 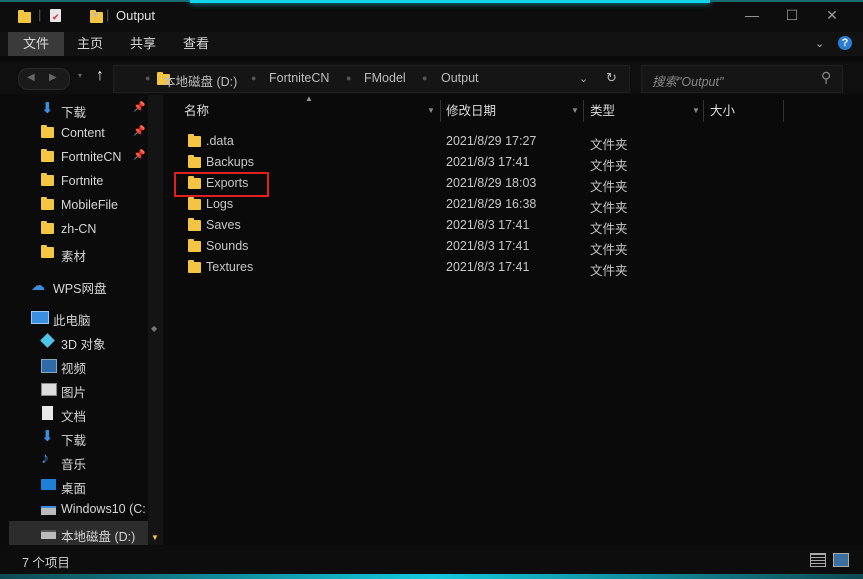 What do you see at coordinates (786, 1) in the screenshot?
I see `frame-glow-right` at bounding box center [786, 1].